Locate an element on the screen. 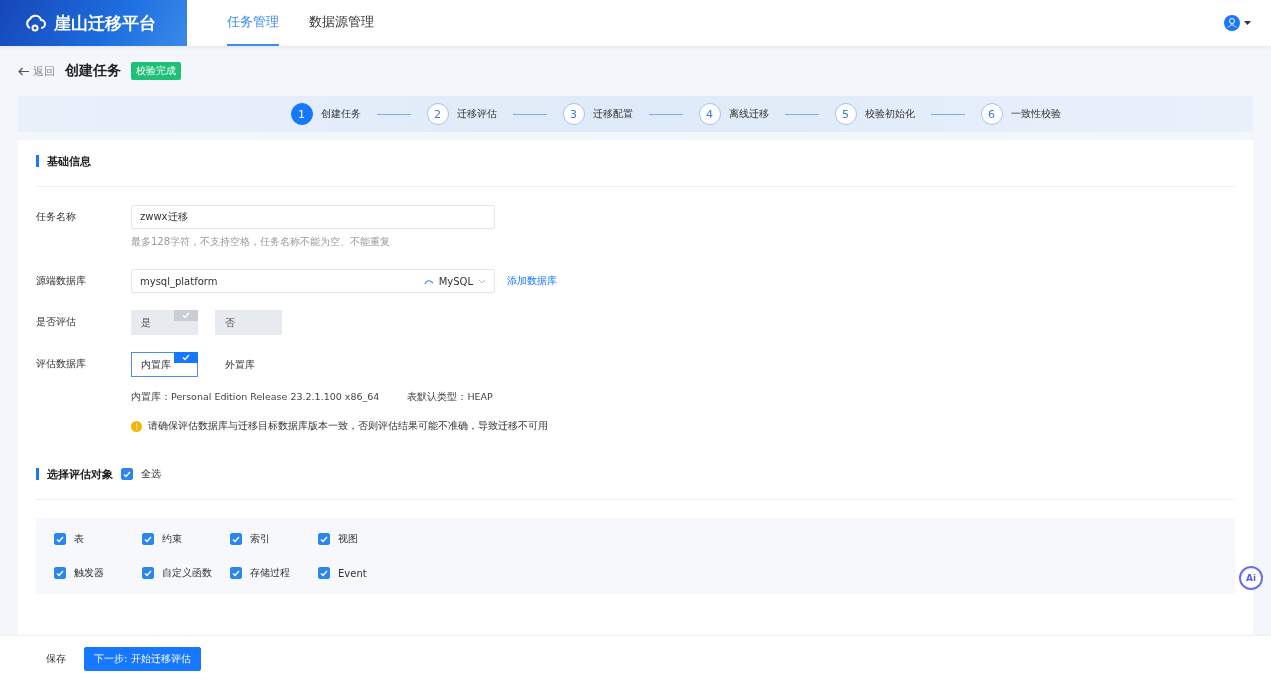 The height and width of the screenshot is (681, 1271). checkbox-label: 触发器 is located at coordinates (89, 573).